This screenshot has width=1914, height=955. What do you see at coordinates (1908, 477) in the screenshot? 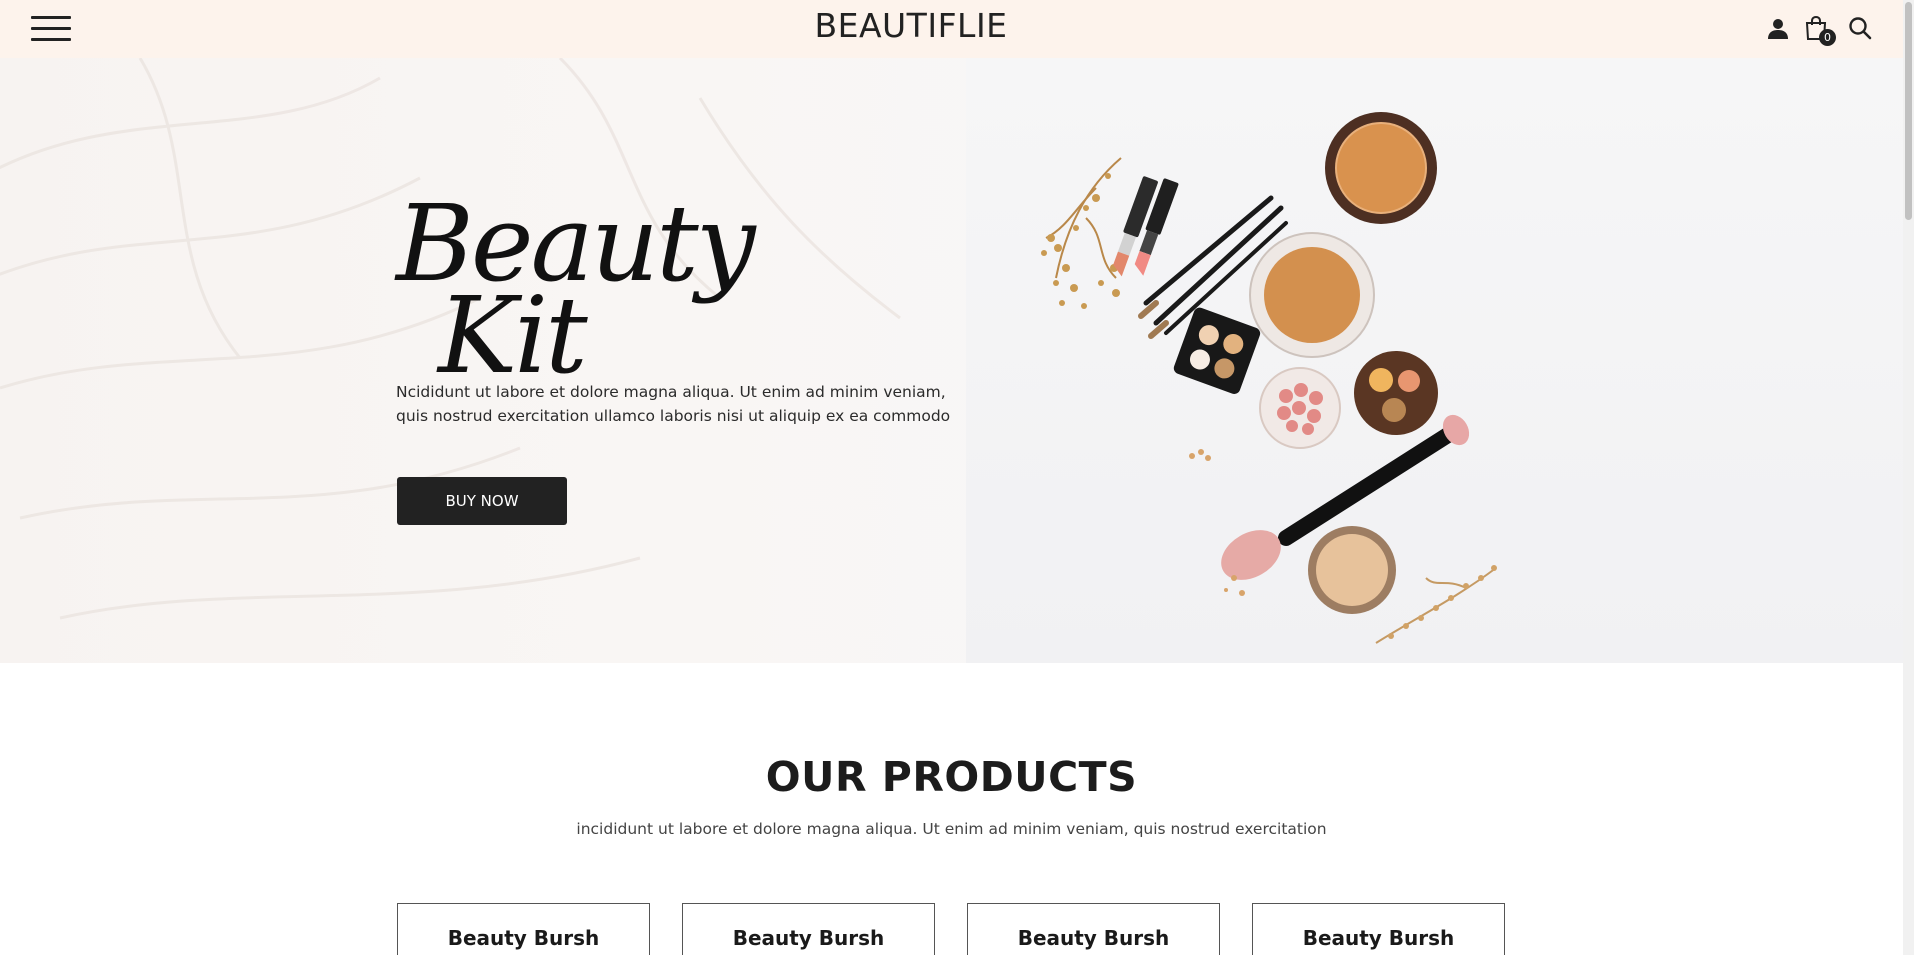
I see `vertical-scrollbar` at bounding box center [1908, 477].